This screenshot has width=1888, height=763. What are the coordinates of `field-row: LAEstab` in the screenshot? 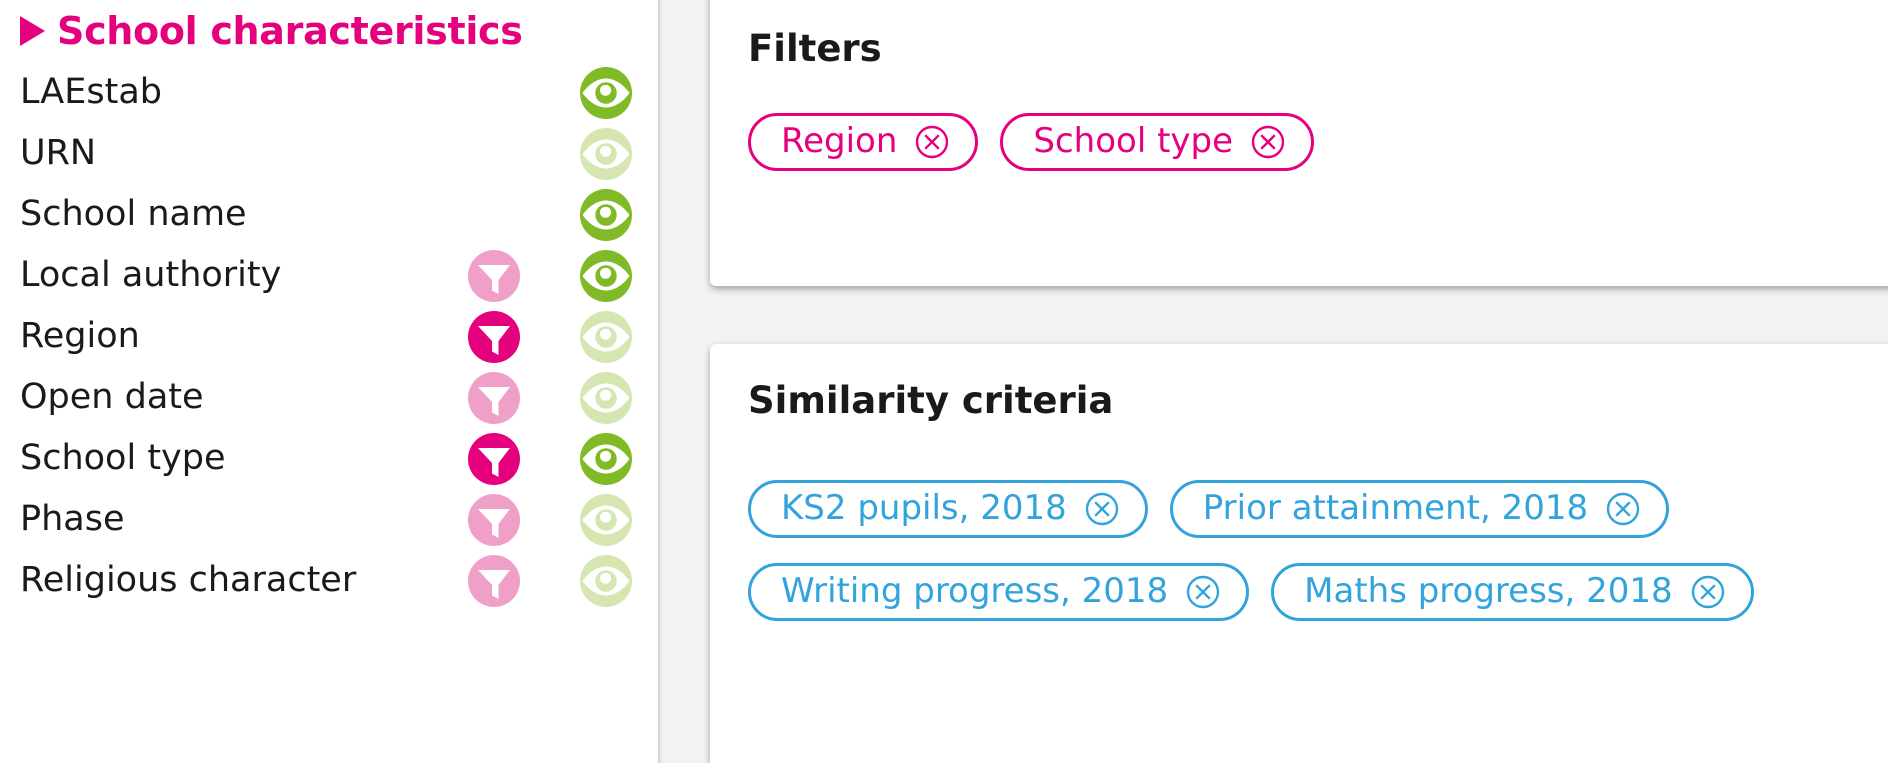 It's located at (329, 92).